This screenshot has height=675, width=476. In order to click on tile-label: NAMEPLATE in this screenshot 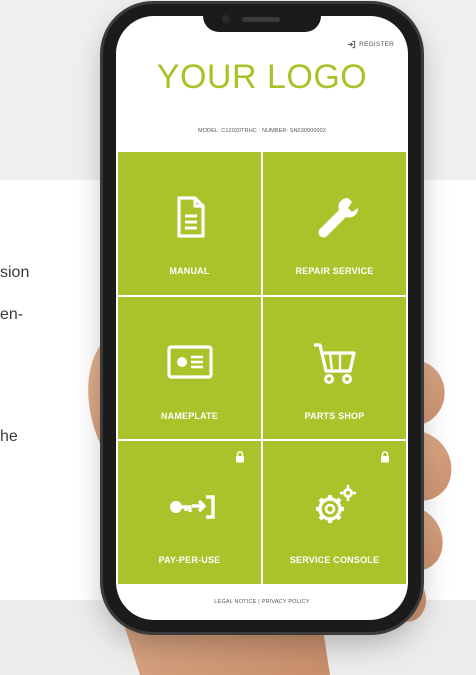, I will do `click(189, 415)`.